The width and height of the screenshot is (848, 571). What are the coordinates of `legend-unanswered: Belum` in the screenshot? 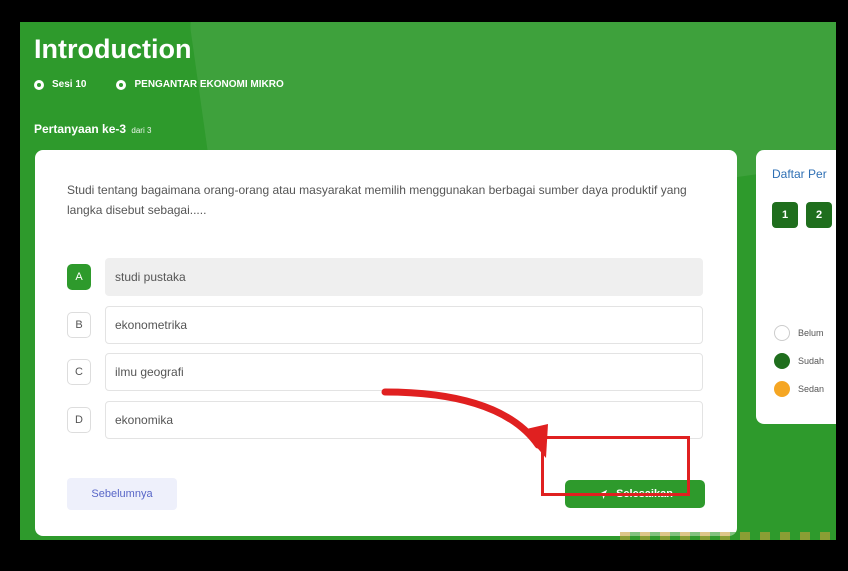 It's located at (799, 333).